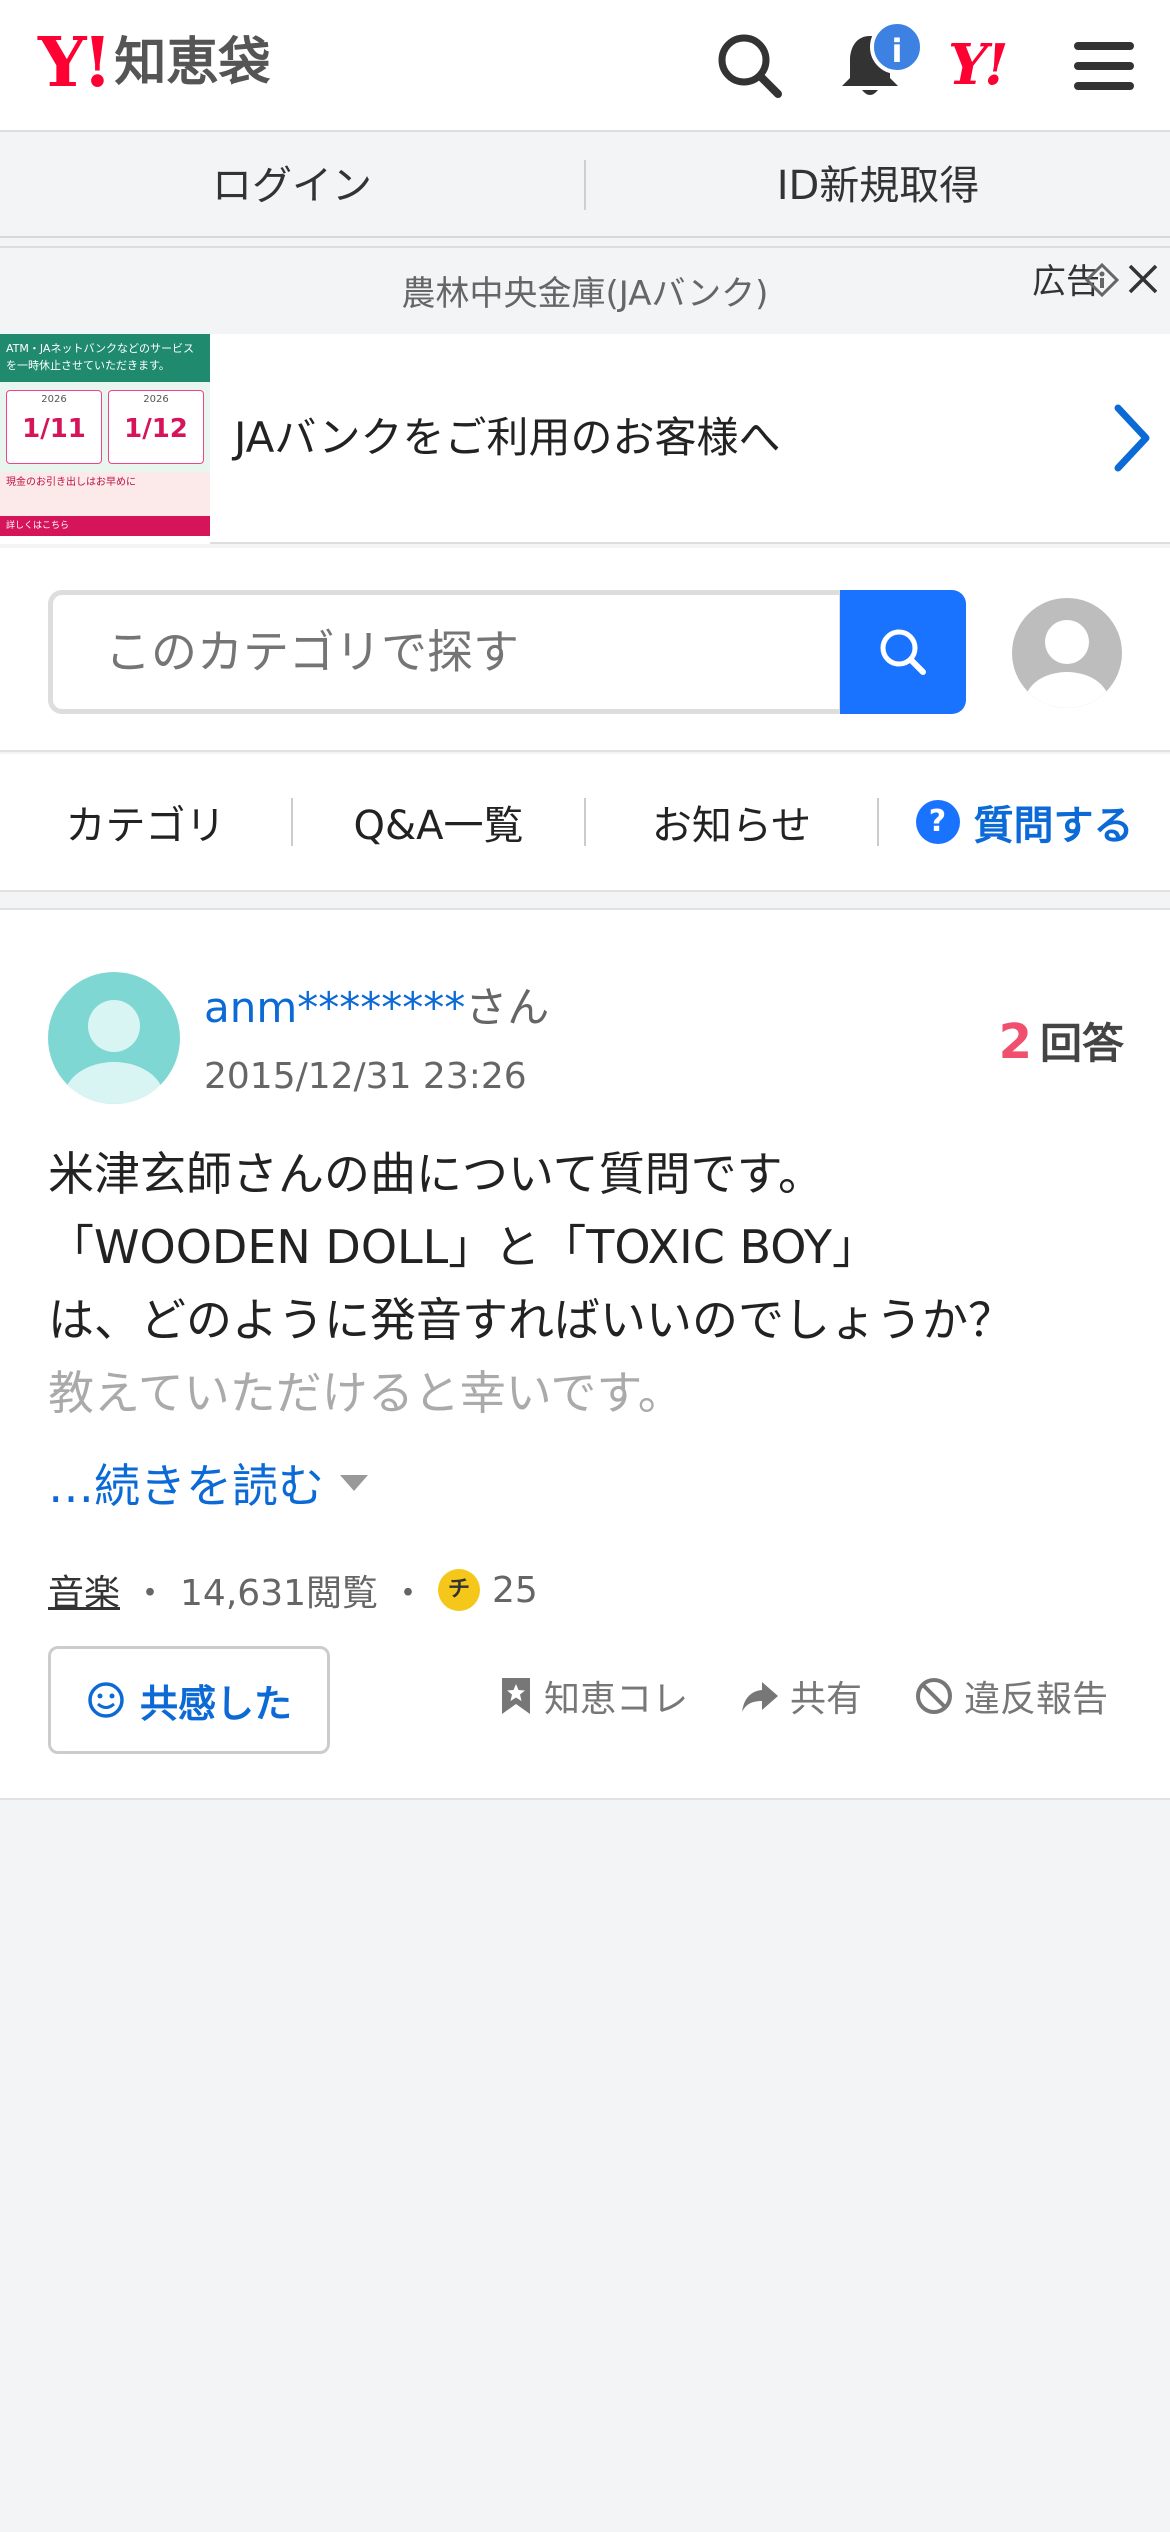  Describe the element at coordinates (615, 1699) in the screenshot. I see `bookmark-label: 知恵コレ` at that location.